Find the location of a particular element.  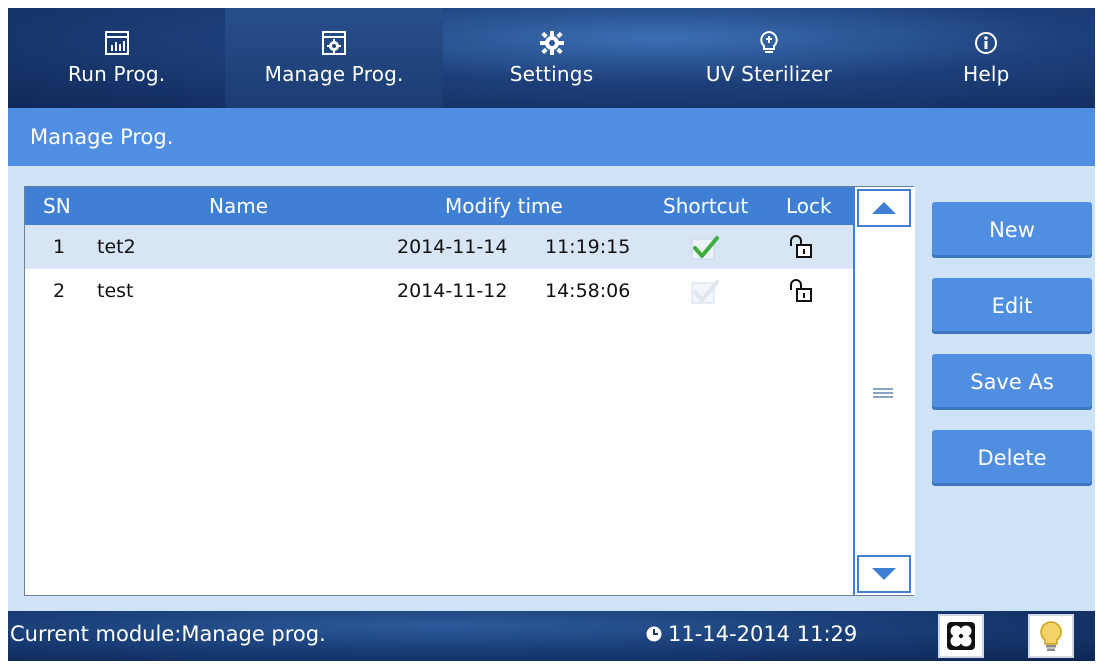

cell-date: 2014-11-12 is located at coordinates (452, 291).